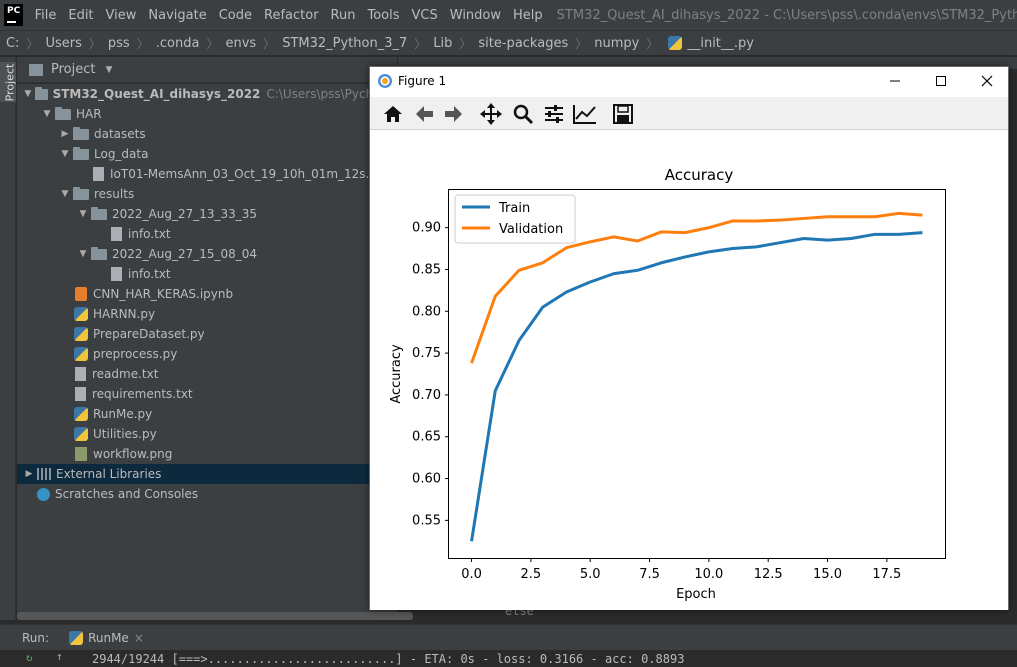  I want to click on menu-vcs: VCS, so click(425, 15).